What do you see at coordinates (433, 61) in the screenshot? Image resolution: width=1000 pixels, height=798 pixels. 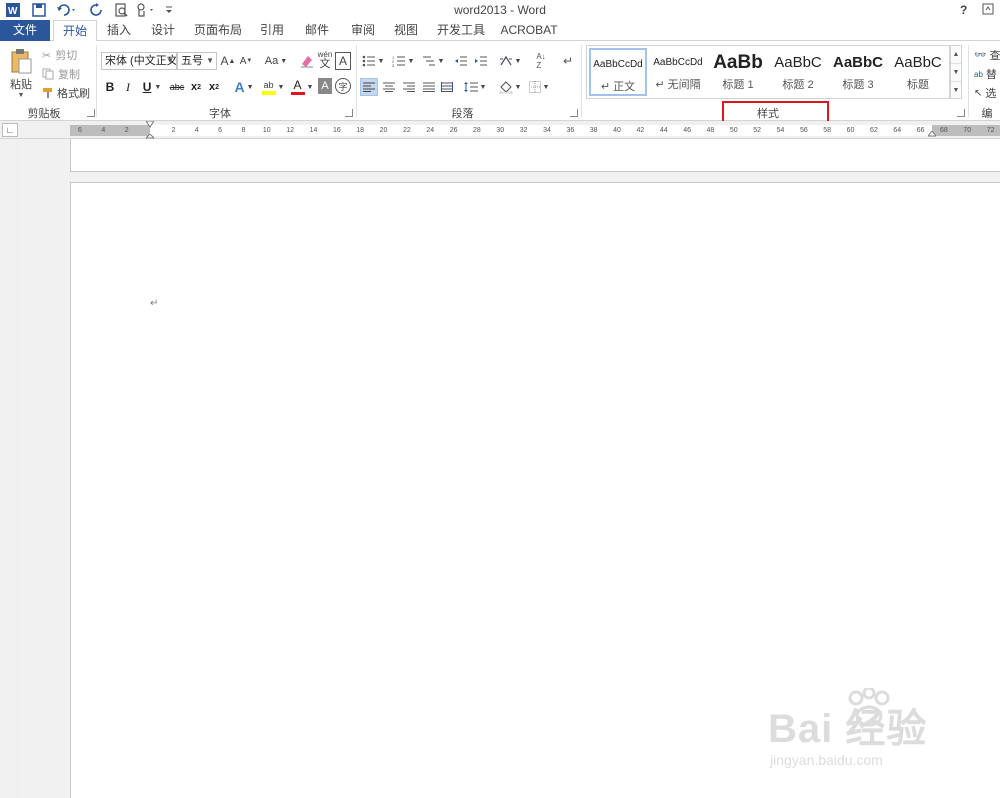 I see `multilevel-list-button: ▼` at bounding box center [433, 61].